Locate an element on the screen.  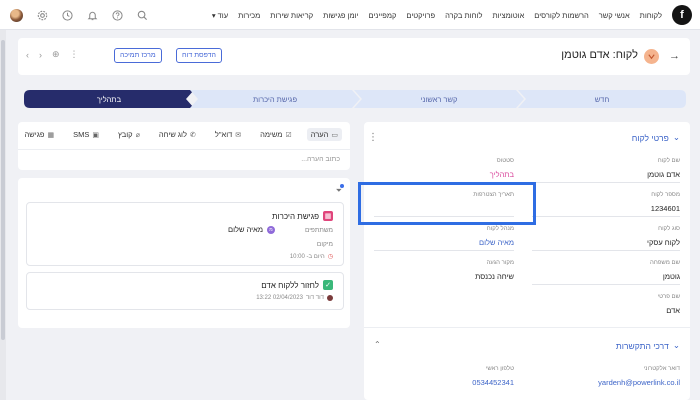
paperclip-icon: ⌀ is located at coordinates (137, 135).